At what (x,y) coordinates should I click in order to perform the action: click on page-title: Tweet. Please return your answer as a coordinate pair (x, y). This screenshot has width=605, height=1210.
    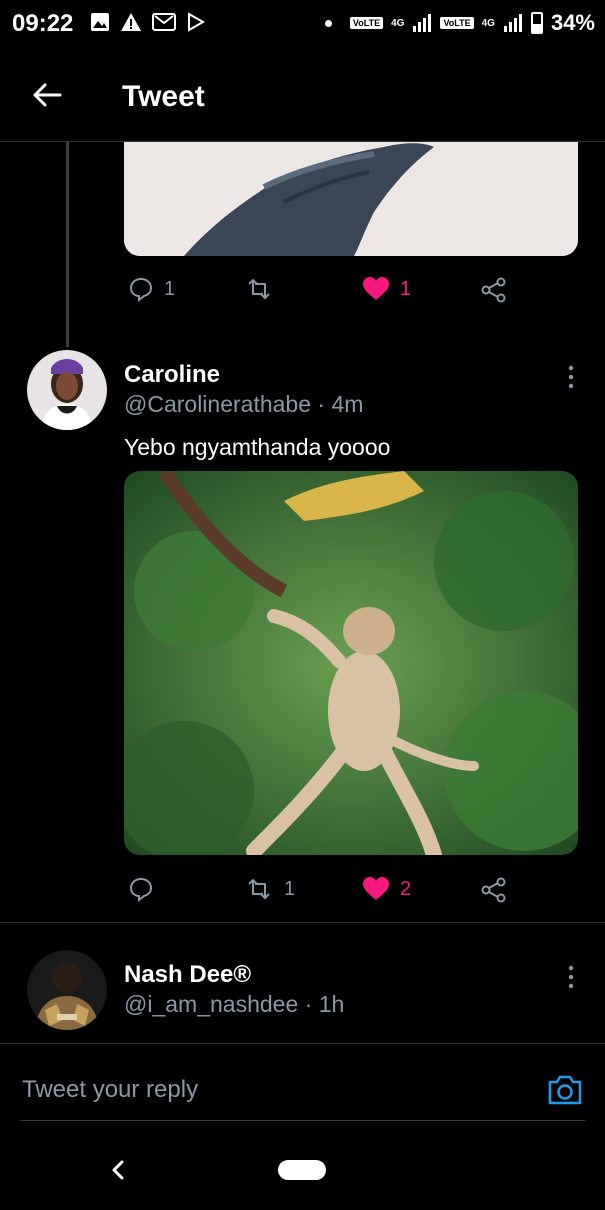
    Looking at the image, I should click on (163, 96).